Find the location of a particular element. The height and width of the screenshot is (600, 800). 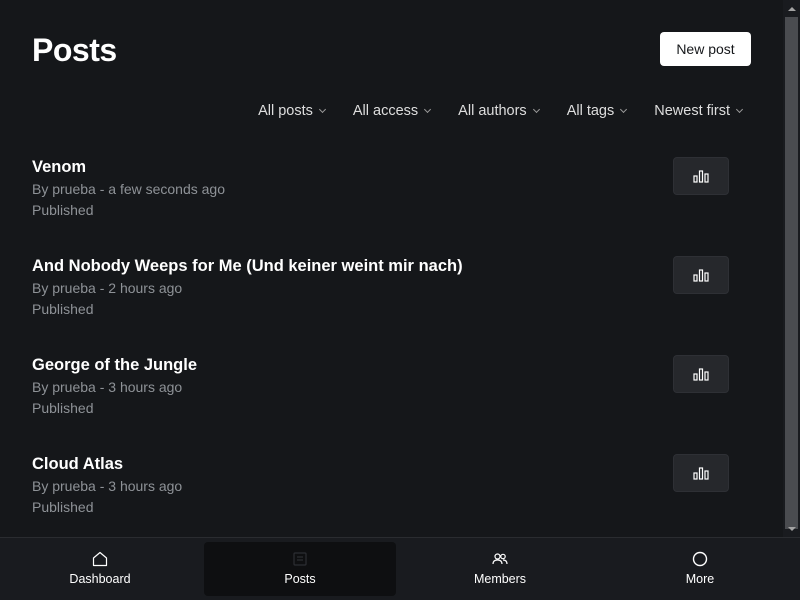

nav-item-dashboard: Dashboard is located at coordinates (100, 569).